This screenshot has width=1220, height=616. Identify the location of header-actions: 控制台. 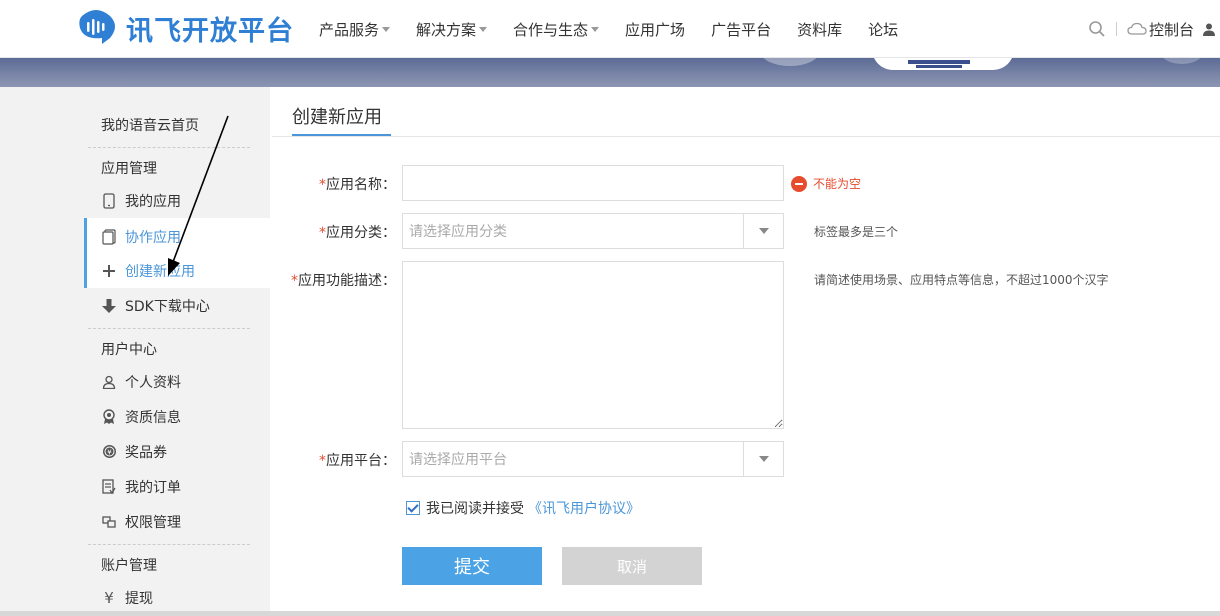
(1152, 29).